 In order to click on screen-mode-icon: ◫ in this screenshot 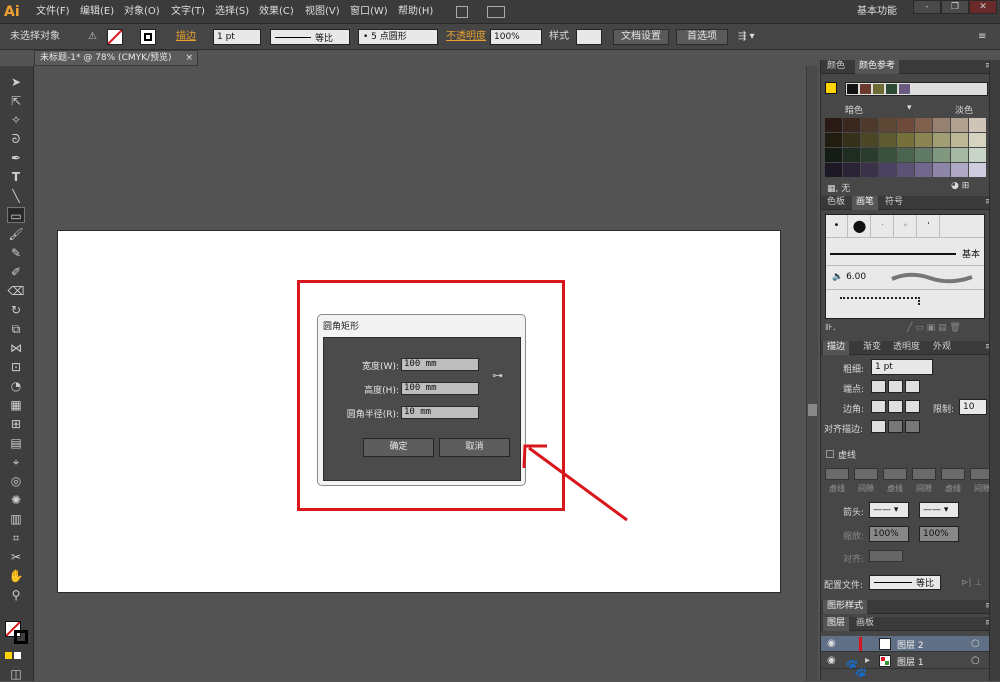, I will do `click(16, 674)`.